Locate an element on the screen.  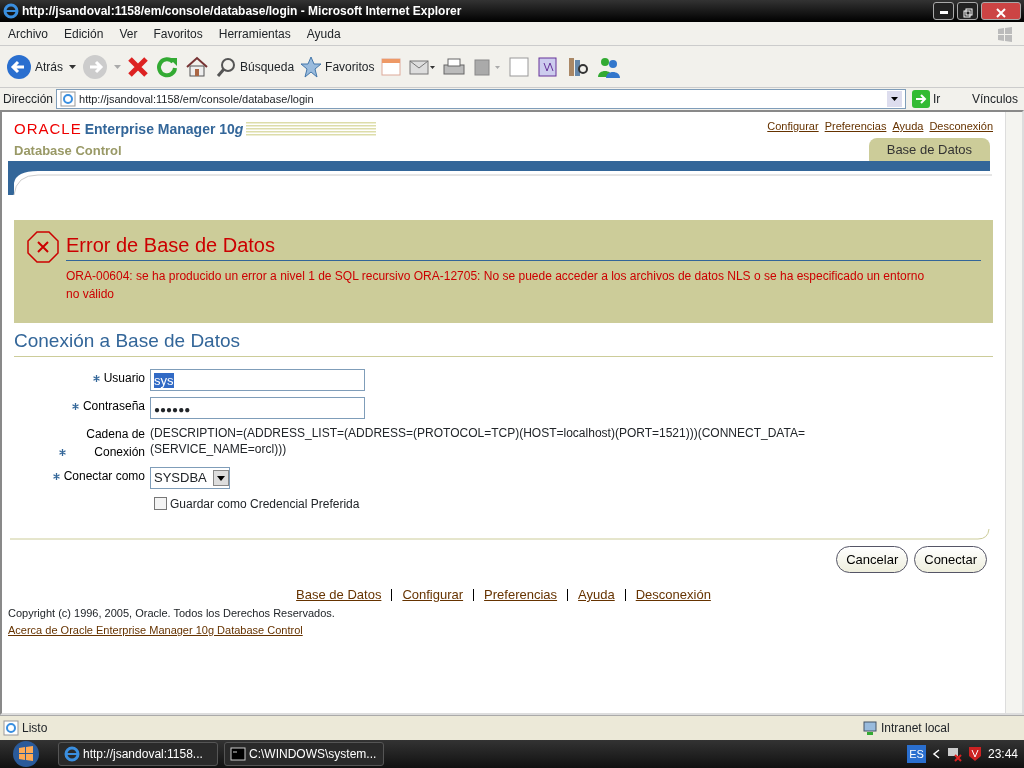
minimize-icon is located at coordinates (943, 13).